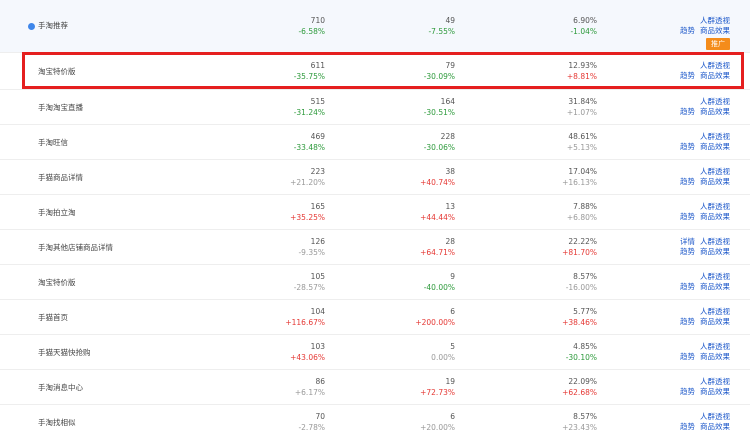 The height and width of the screenshot is (440, 750). Describe the element at coordinates (307, 357) in the screenshot. I see `metric-change: +43.06%` at that location.